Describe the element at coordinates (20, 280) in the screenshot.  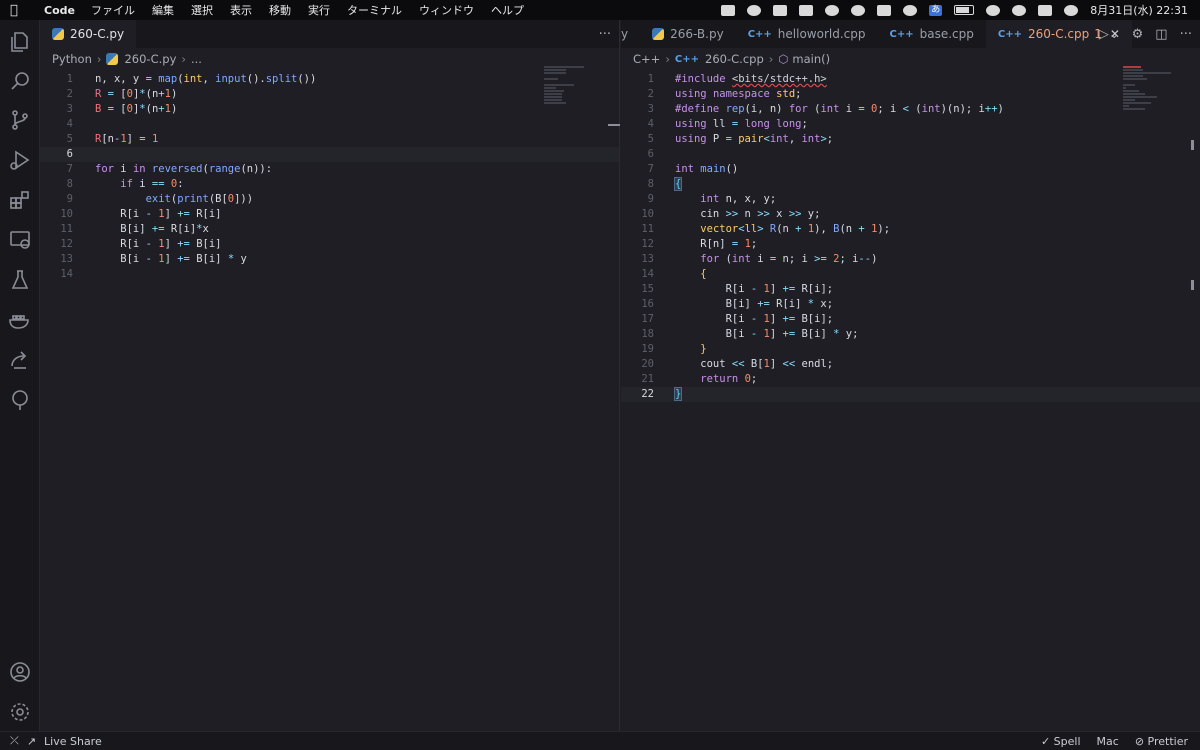
I see `testing-icon` at that location.